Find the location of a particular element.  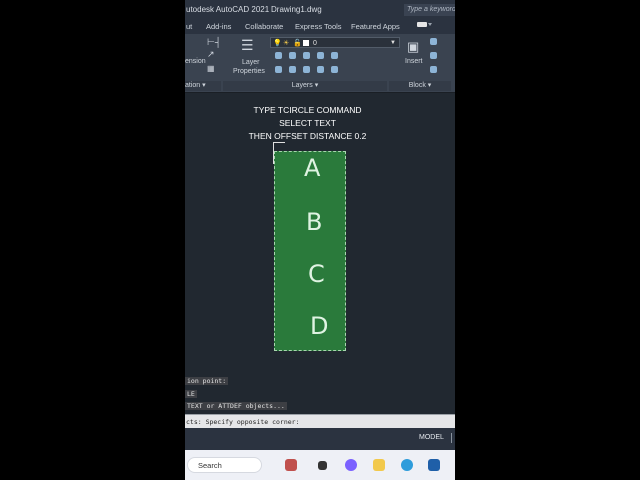

panel-block: Block ▾ is located at coordinates (420, 86).